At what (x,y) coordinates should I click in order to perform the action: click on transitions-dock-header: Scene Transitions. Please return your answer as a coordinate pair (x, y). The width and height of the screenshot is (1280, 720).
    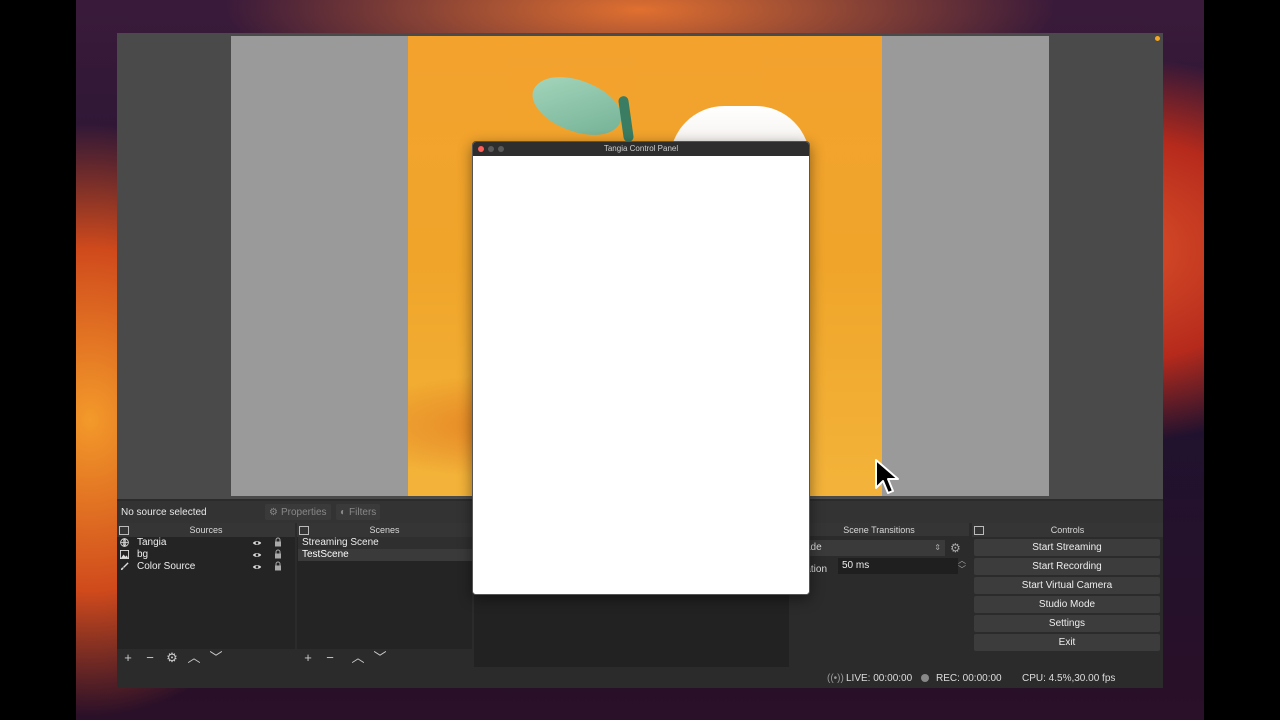
    Looking at the image, I should click on (879, 530).